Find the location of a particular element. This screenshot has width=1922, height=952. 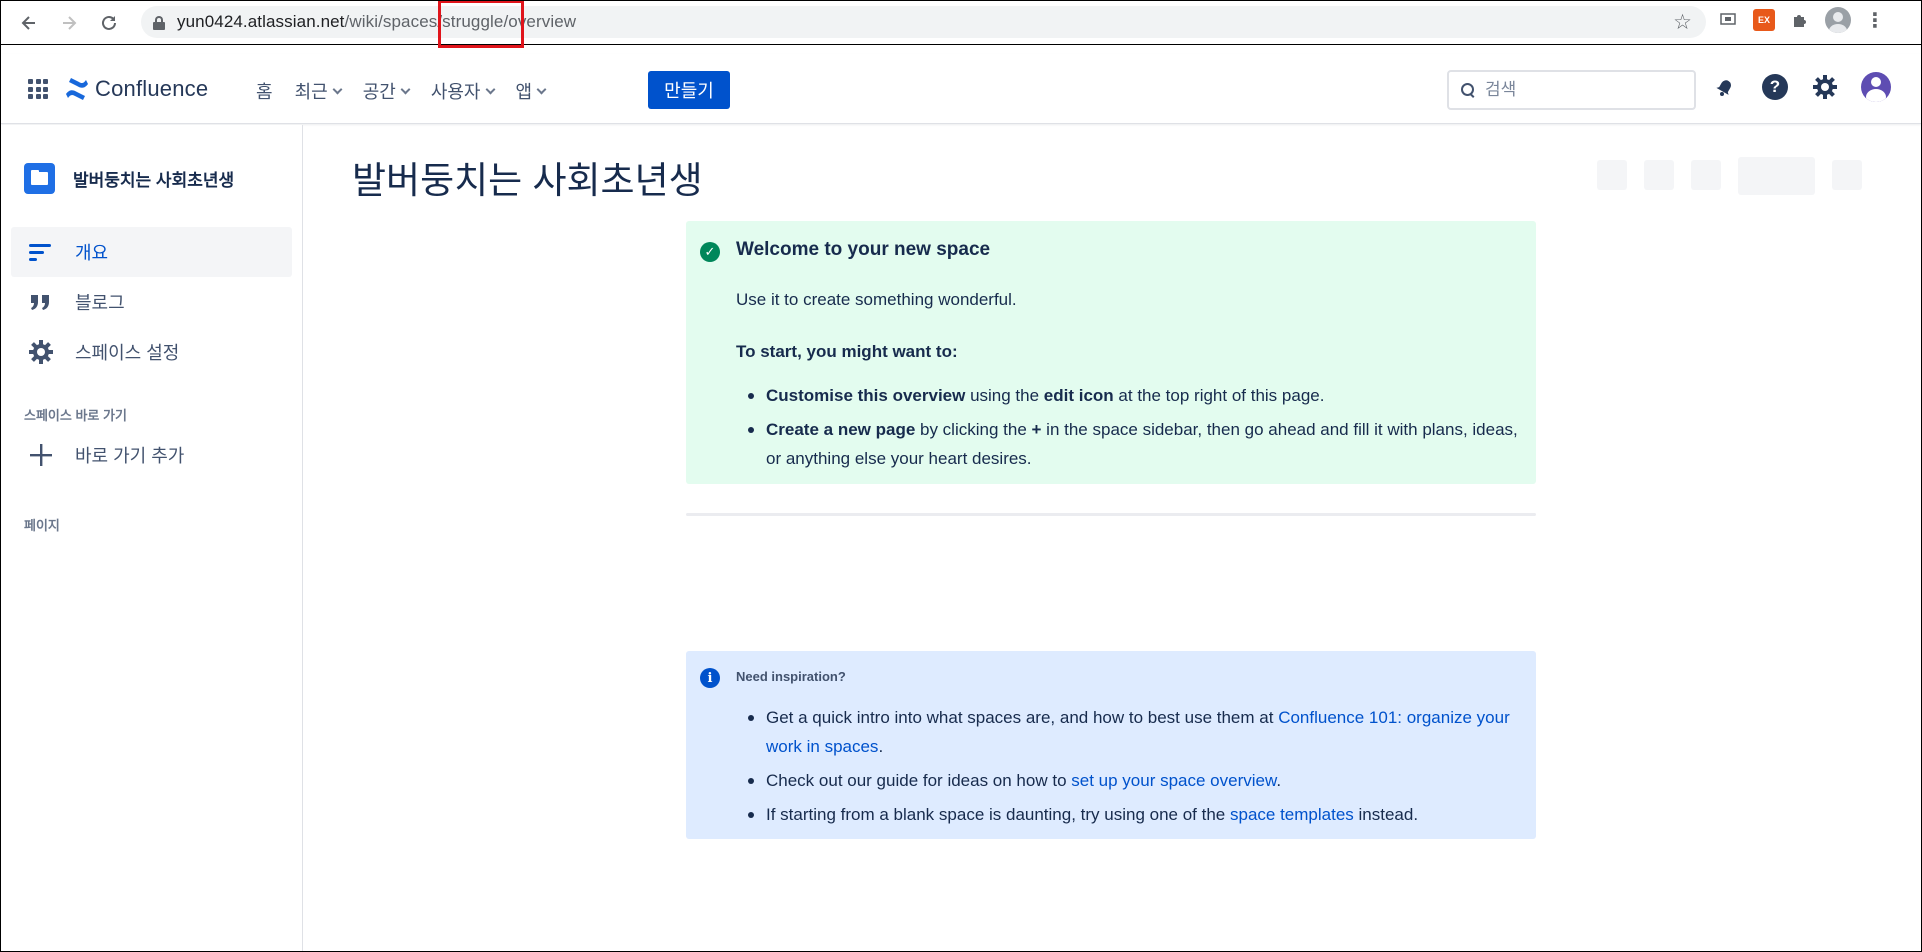

add-shortcut-label: 바로 가기 추가 is located at coordinates (130, 456).